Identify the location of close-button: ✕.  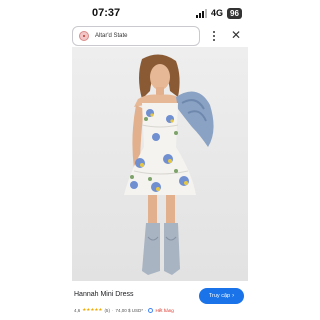
(236, 35).